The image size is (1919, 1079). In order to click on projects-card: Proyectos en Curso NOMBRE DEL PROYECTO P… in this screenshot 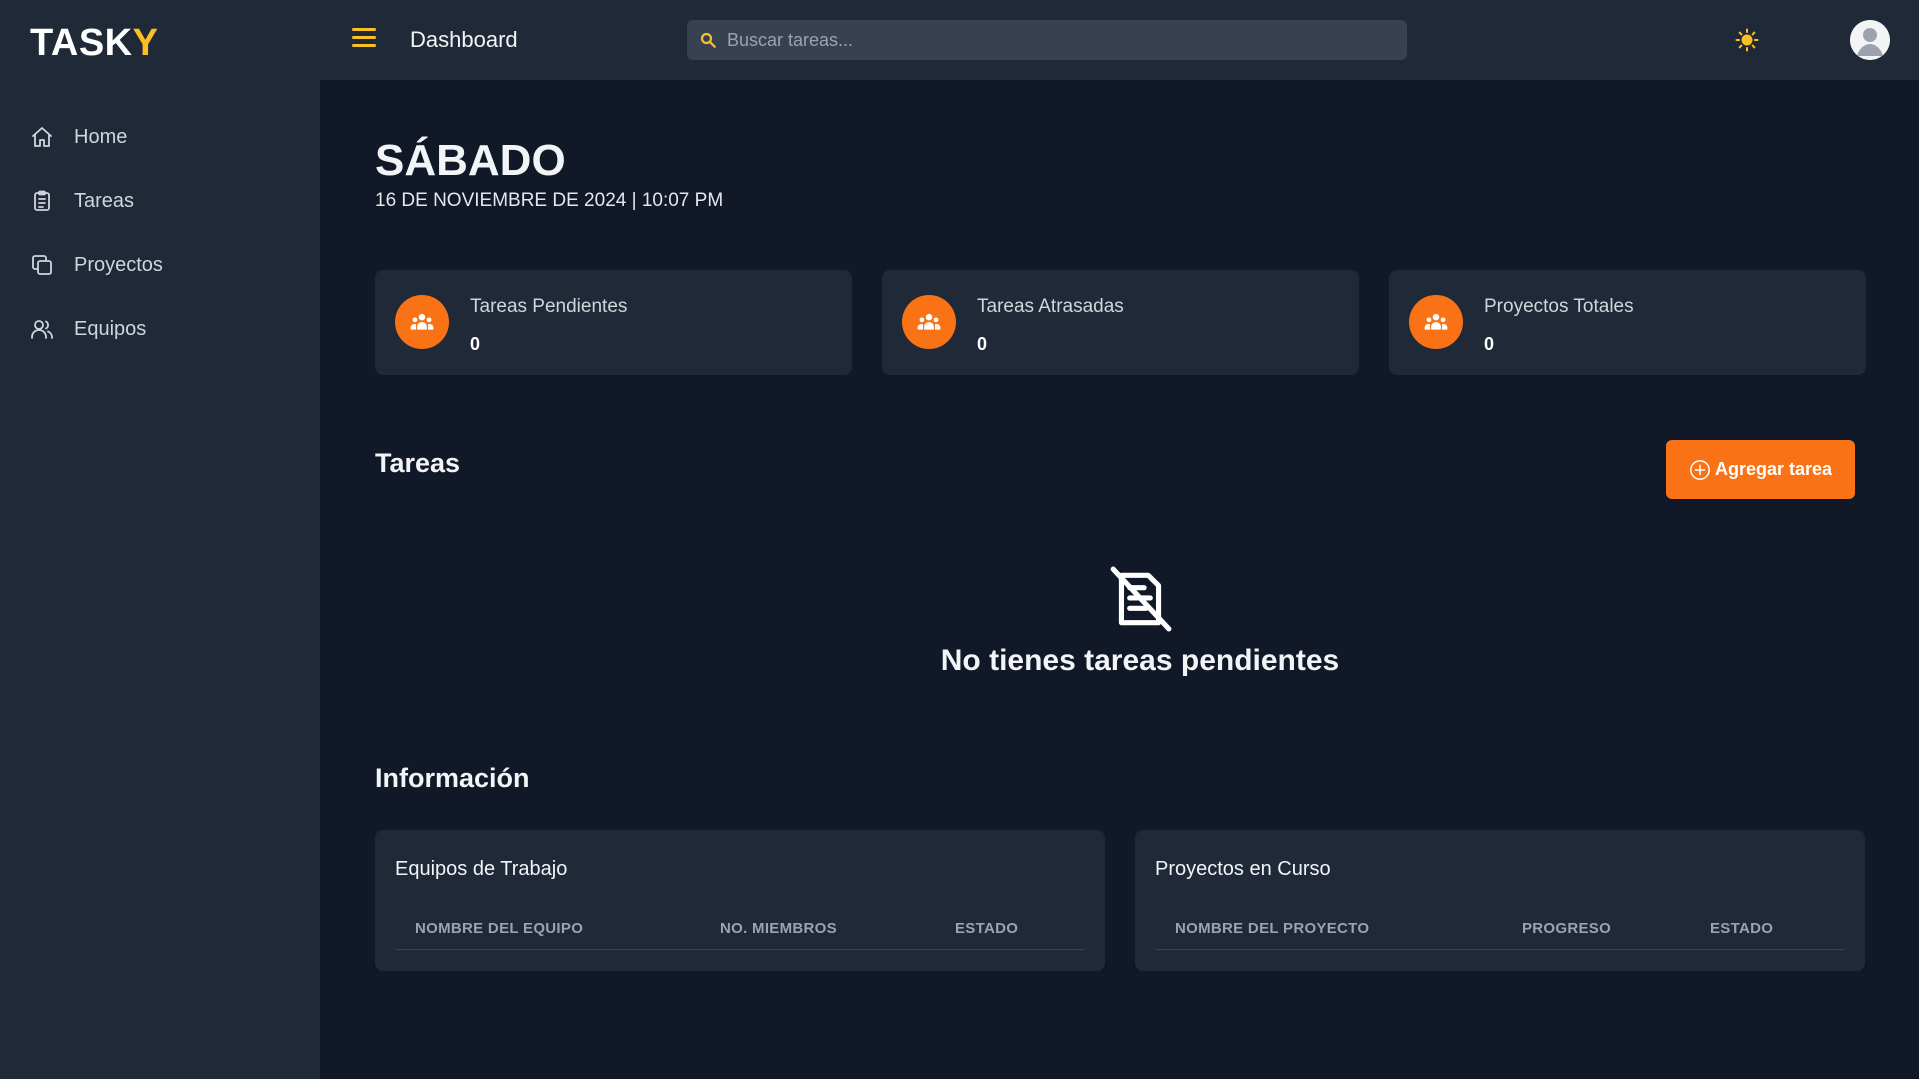, I will do `click(1500, 900)`.